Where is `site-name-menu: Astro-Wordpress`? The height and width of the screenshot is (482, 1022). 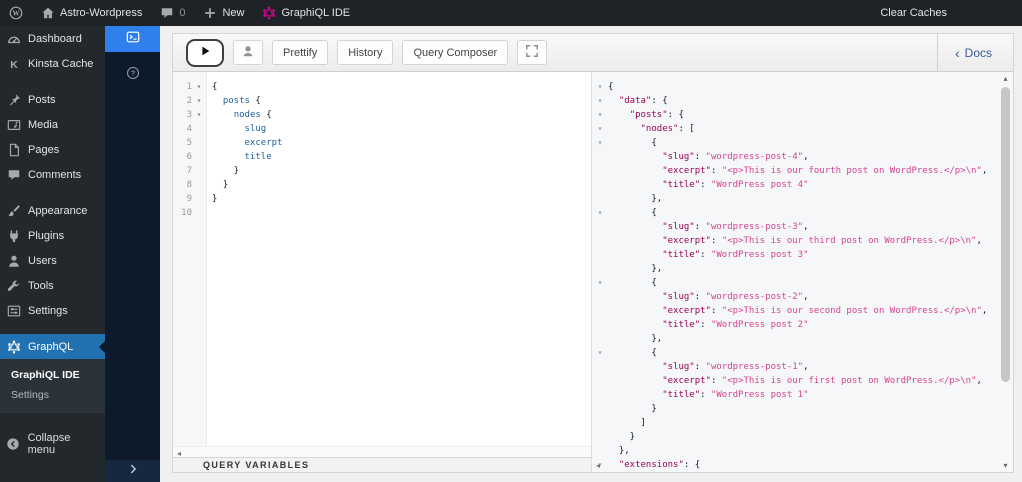
site-name-menu: Astro-Wordpress is located at coordinates (91, 13).